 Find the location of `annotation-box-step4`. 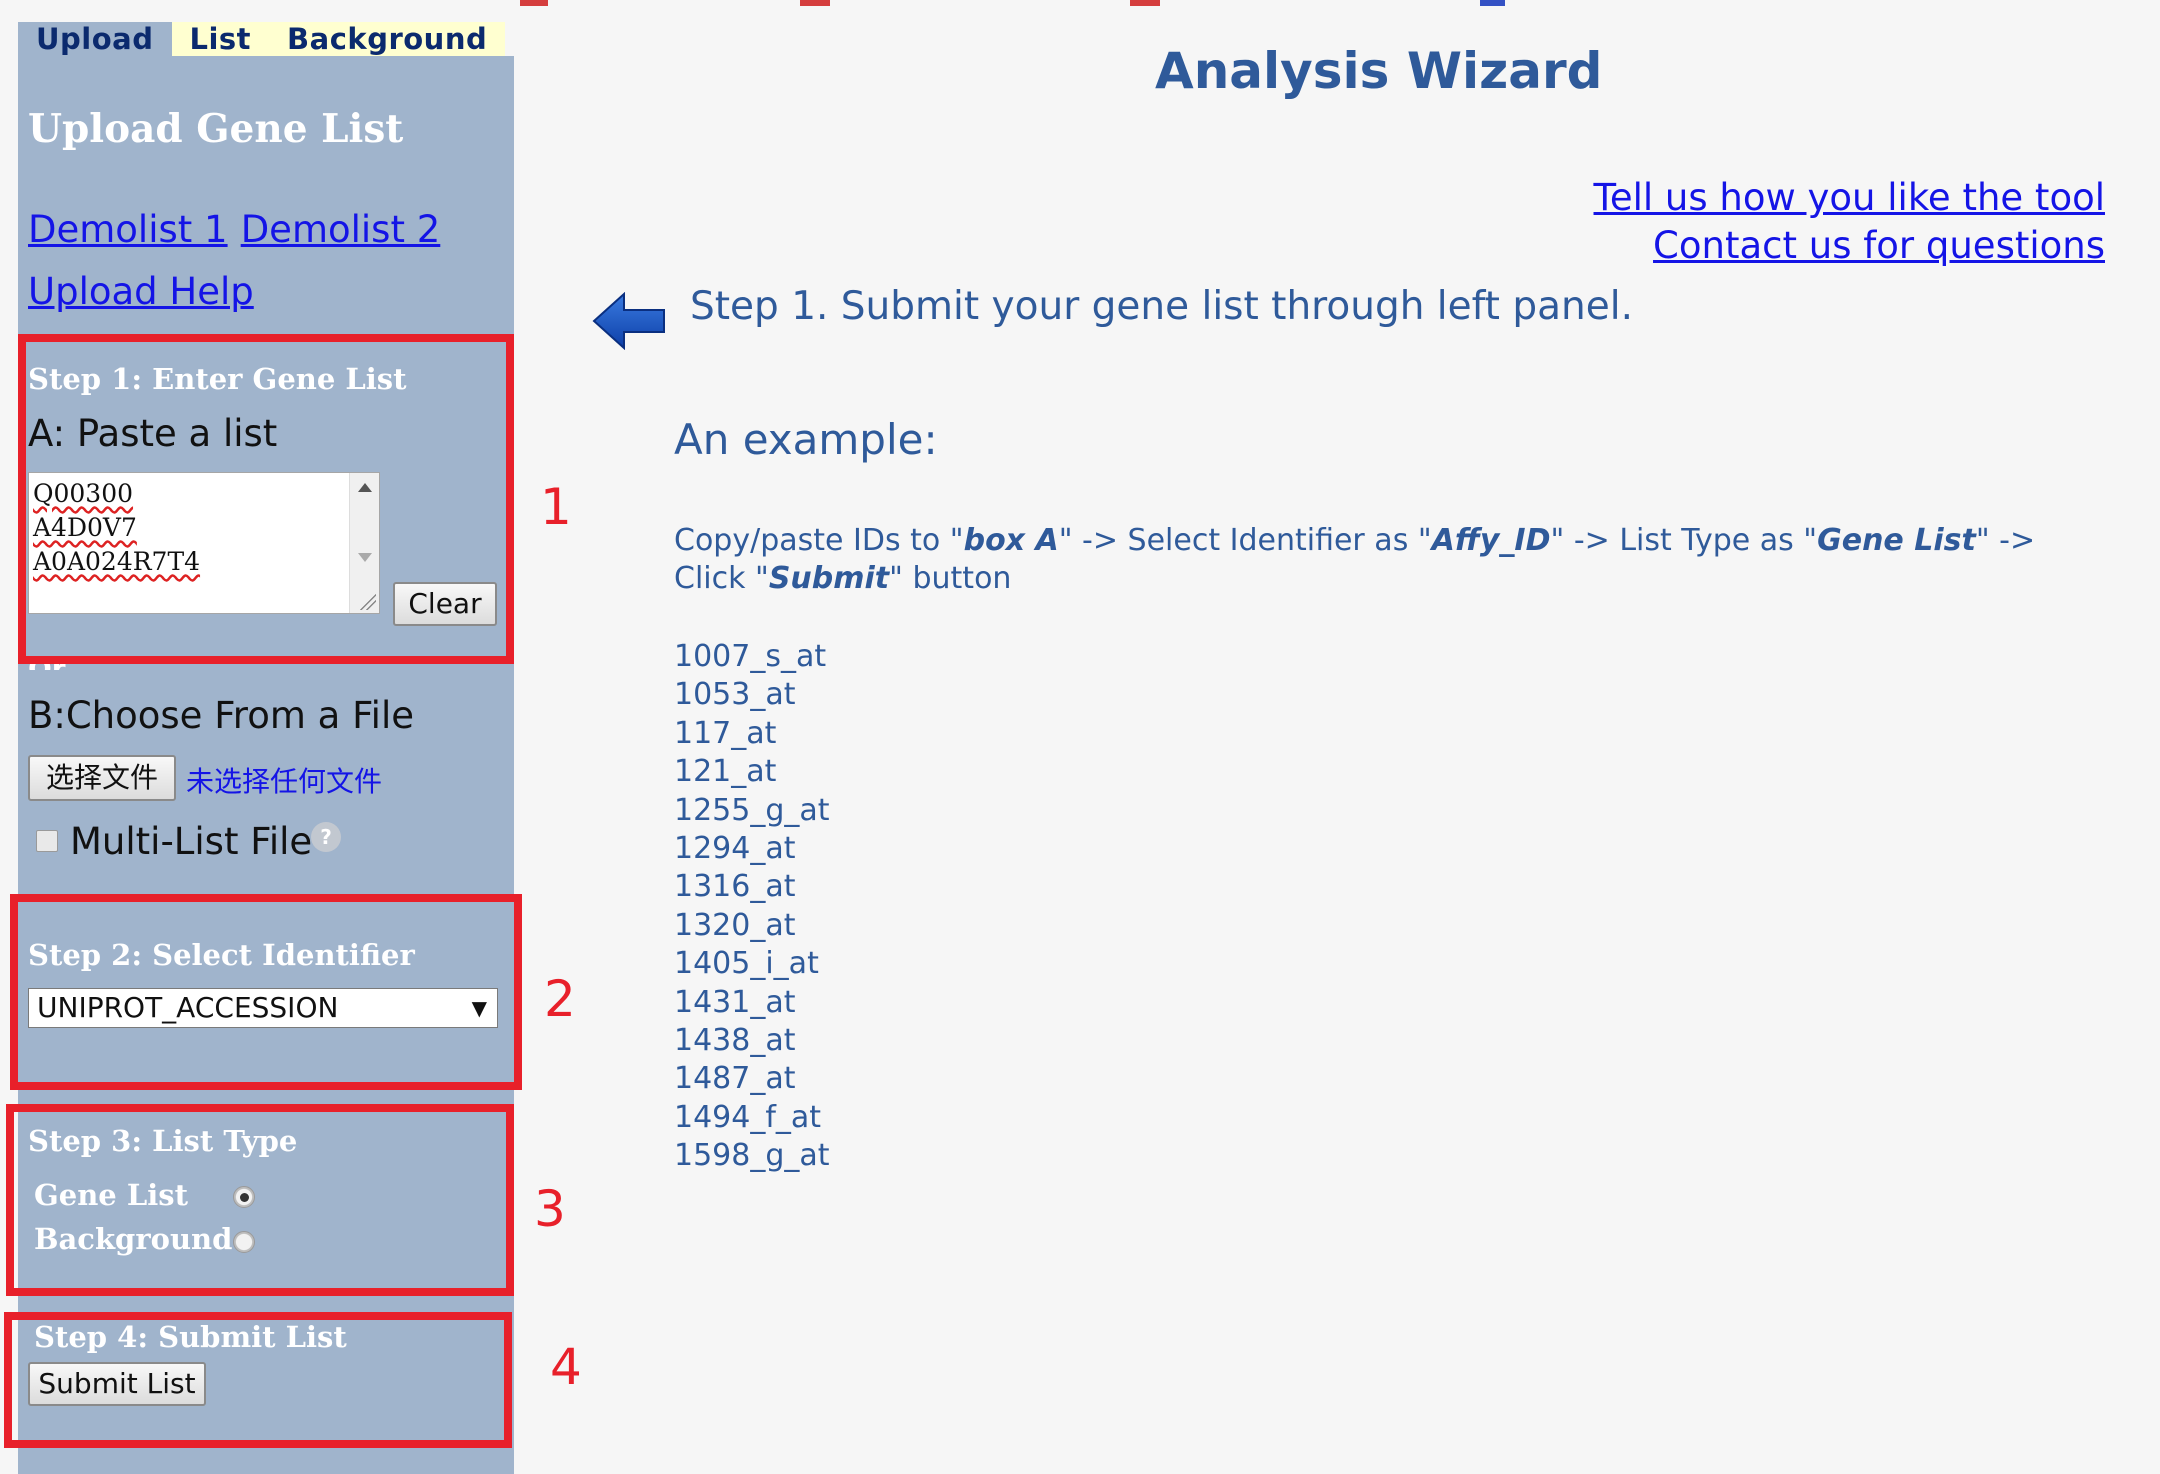

annotation-box-step4 is located at coordinates (258, 1380).